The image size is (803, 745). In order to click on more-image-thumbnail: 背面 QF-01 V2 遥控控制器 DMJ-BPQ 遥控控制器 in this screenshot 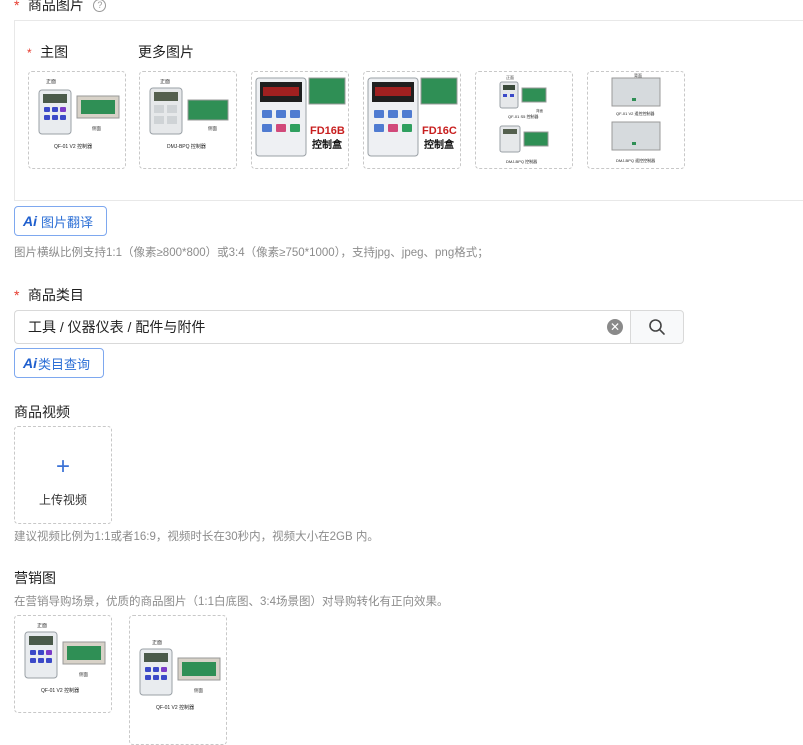, I will do `click(636, 120)`.